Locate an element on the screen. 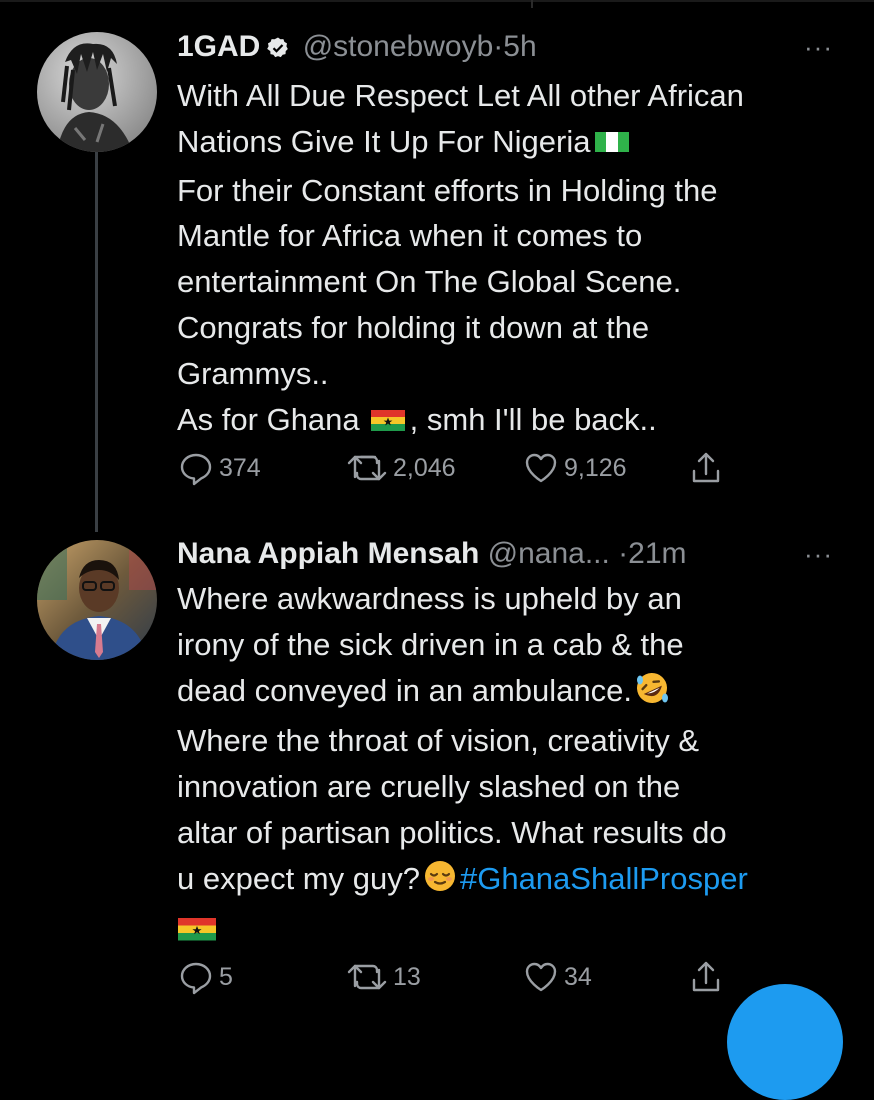 This screenshot has width=874, height=1100. compose-tweet-button is located at coordinates (785, 1042).